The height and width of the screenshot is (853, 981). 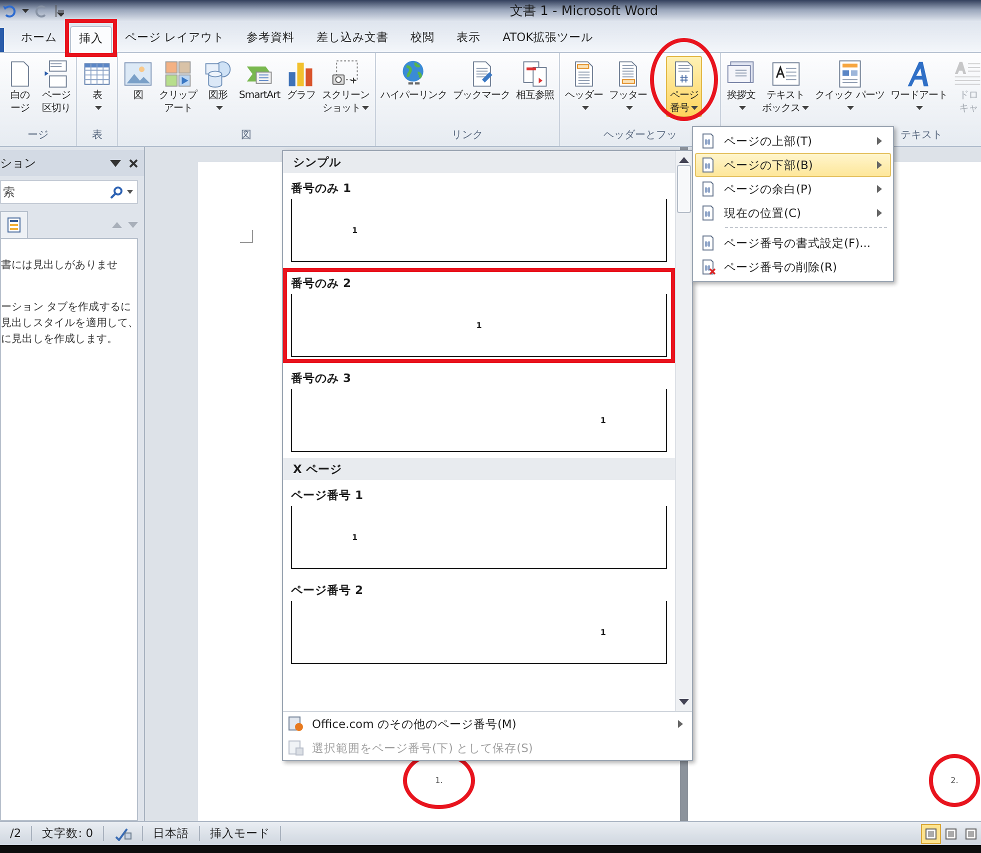 I want to click on ribbon-button: 相互参照, so click(x=535, y=80).